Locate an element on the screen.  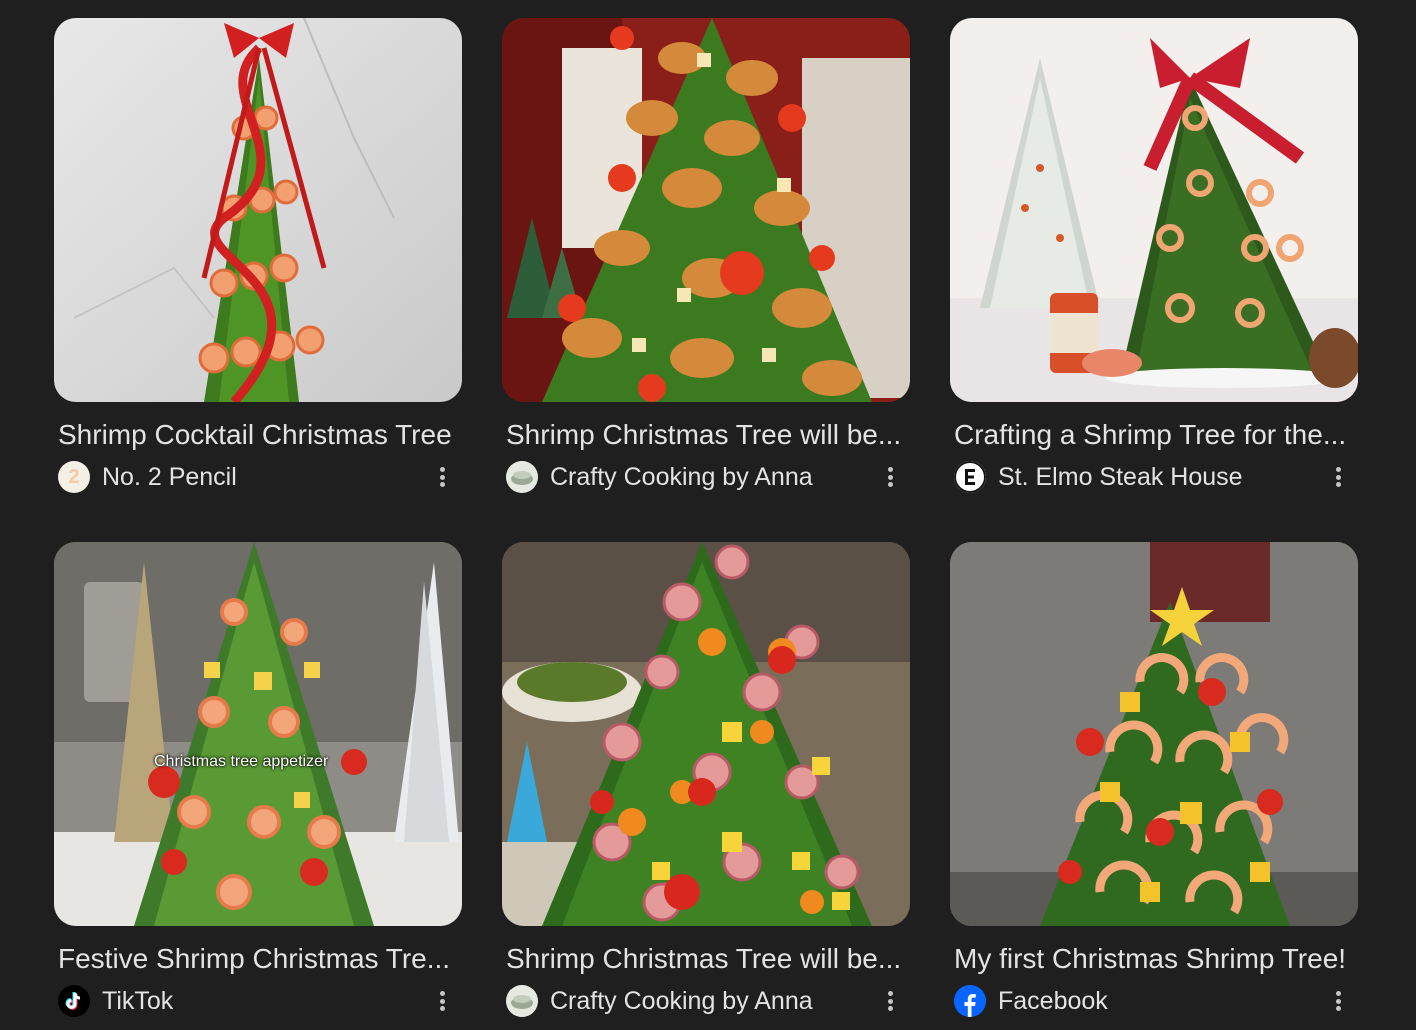
first-shrimp-tree-image is located at coordinates (1154, 734).